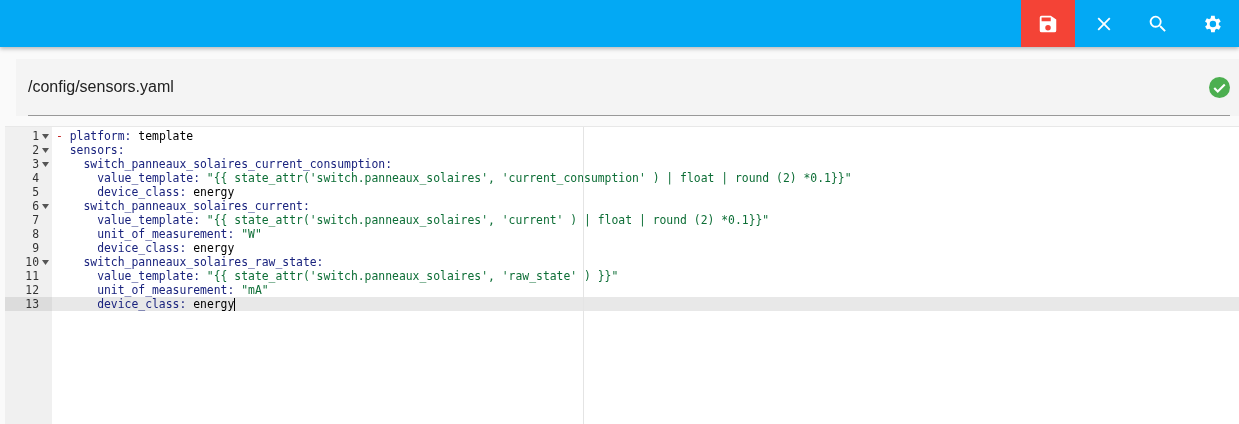 The height and width of the screenshot is (424, 1239). What do you see at coordinates (35, 178) in the screenshot?
I see `line-number: 4` at bounding box center [35, 178].